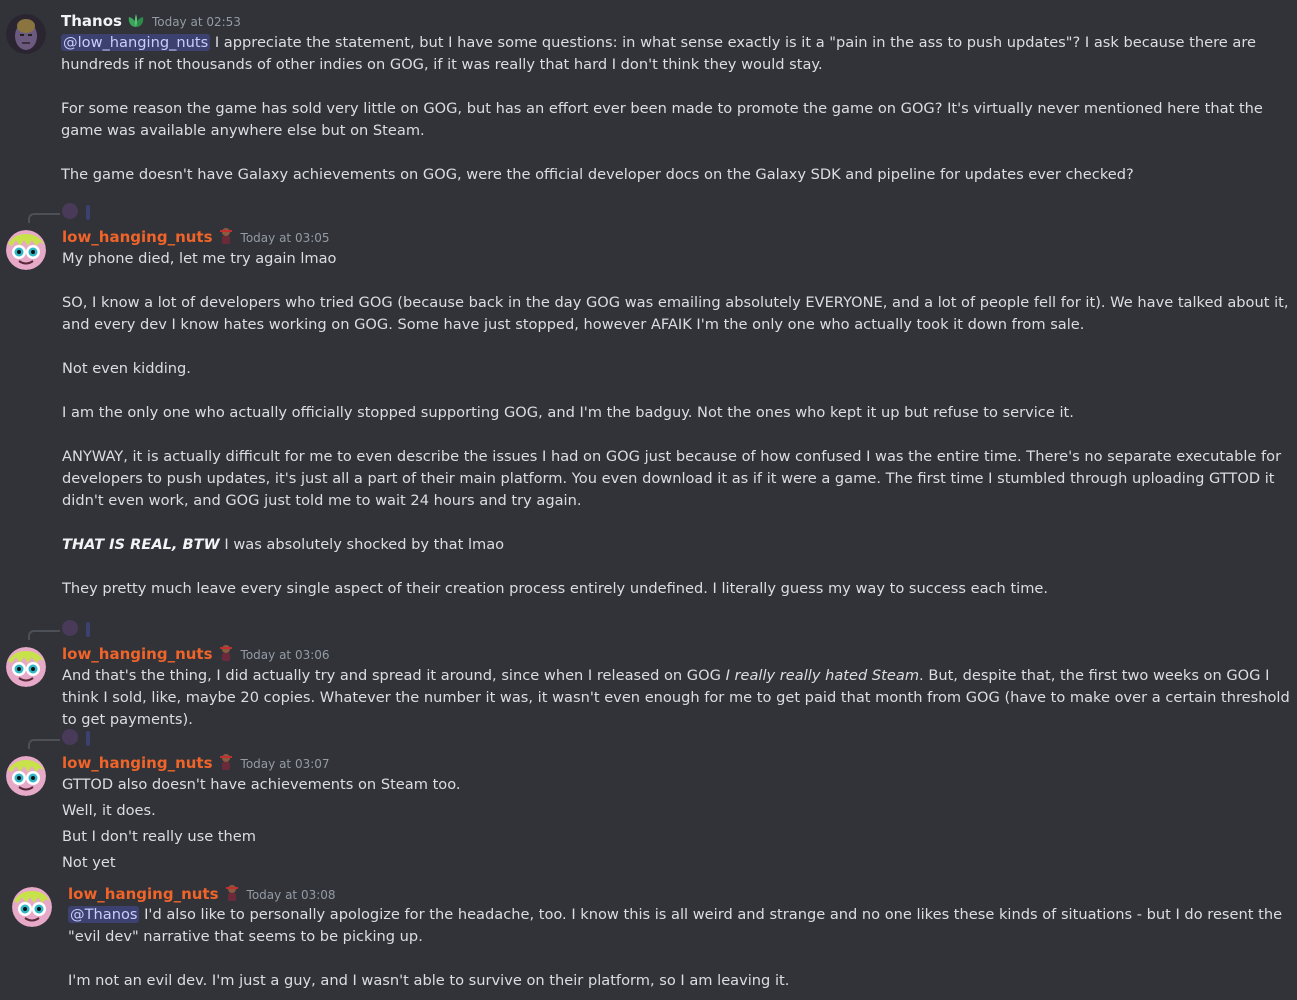 This screenshot has height=1000, width=1297. What do you see at coordinates (91, 21) in the screenshot?
I see `username: Thanos` at bounding box center [91, 21].